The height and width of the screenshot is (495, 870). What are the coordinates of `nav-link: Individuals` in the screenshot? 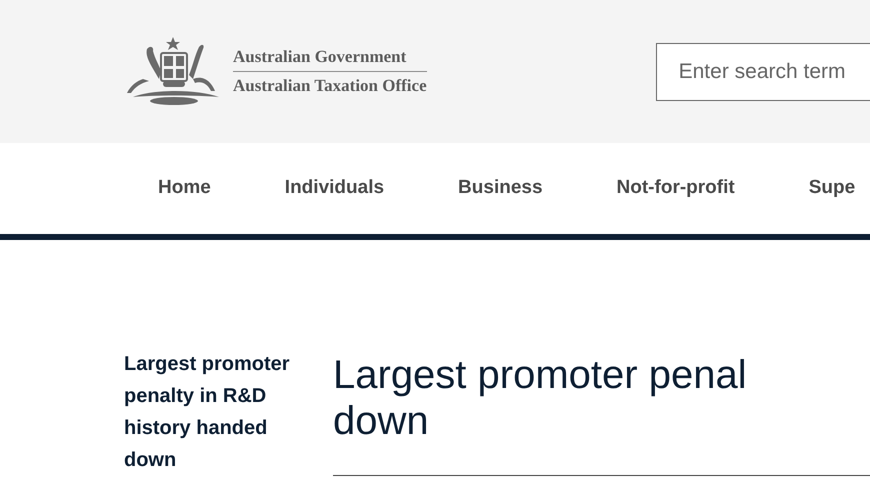 It's located at (334, 188).